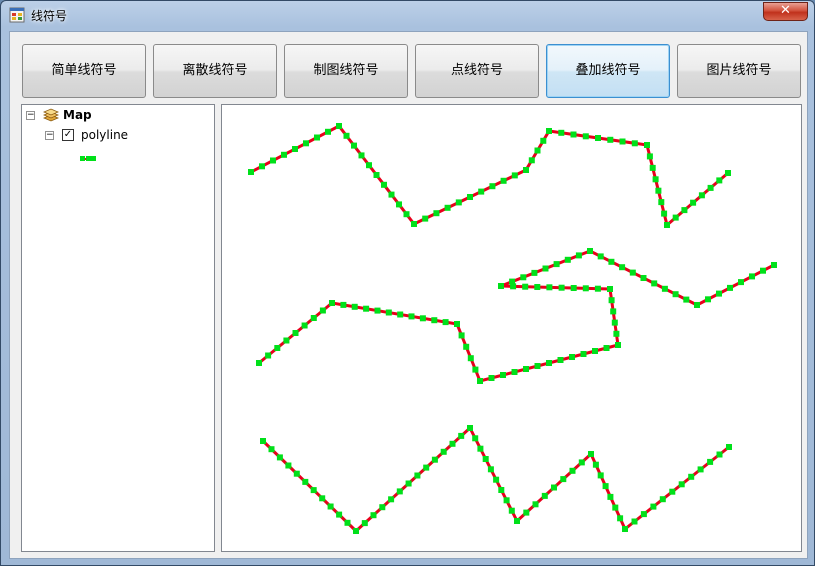  What do you see at coordinates (739, 71) in the screenshot?
I see `picture-line-symbol-button: 图片线符号` at bounding box center [739, 71].